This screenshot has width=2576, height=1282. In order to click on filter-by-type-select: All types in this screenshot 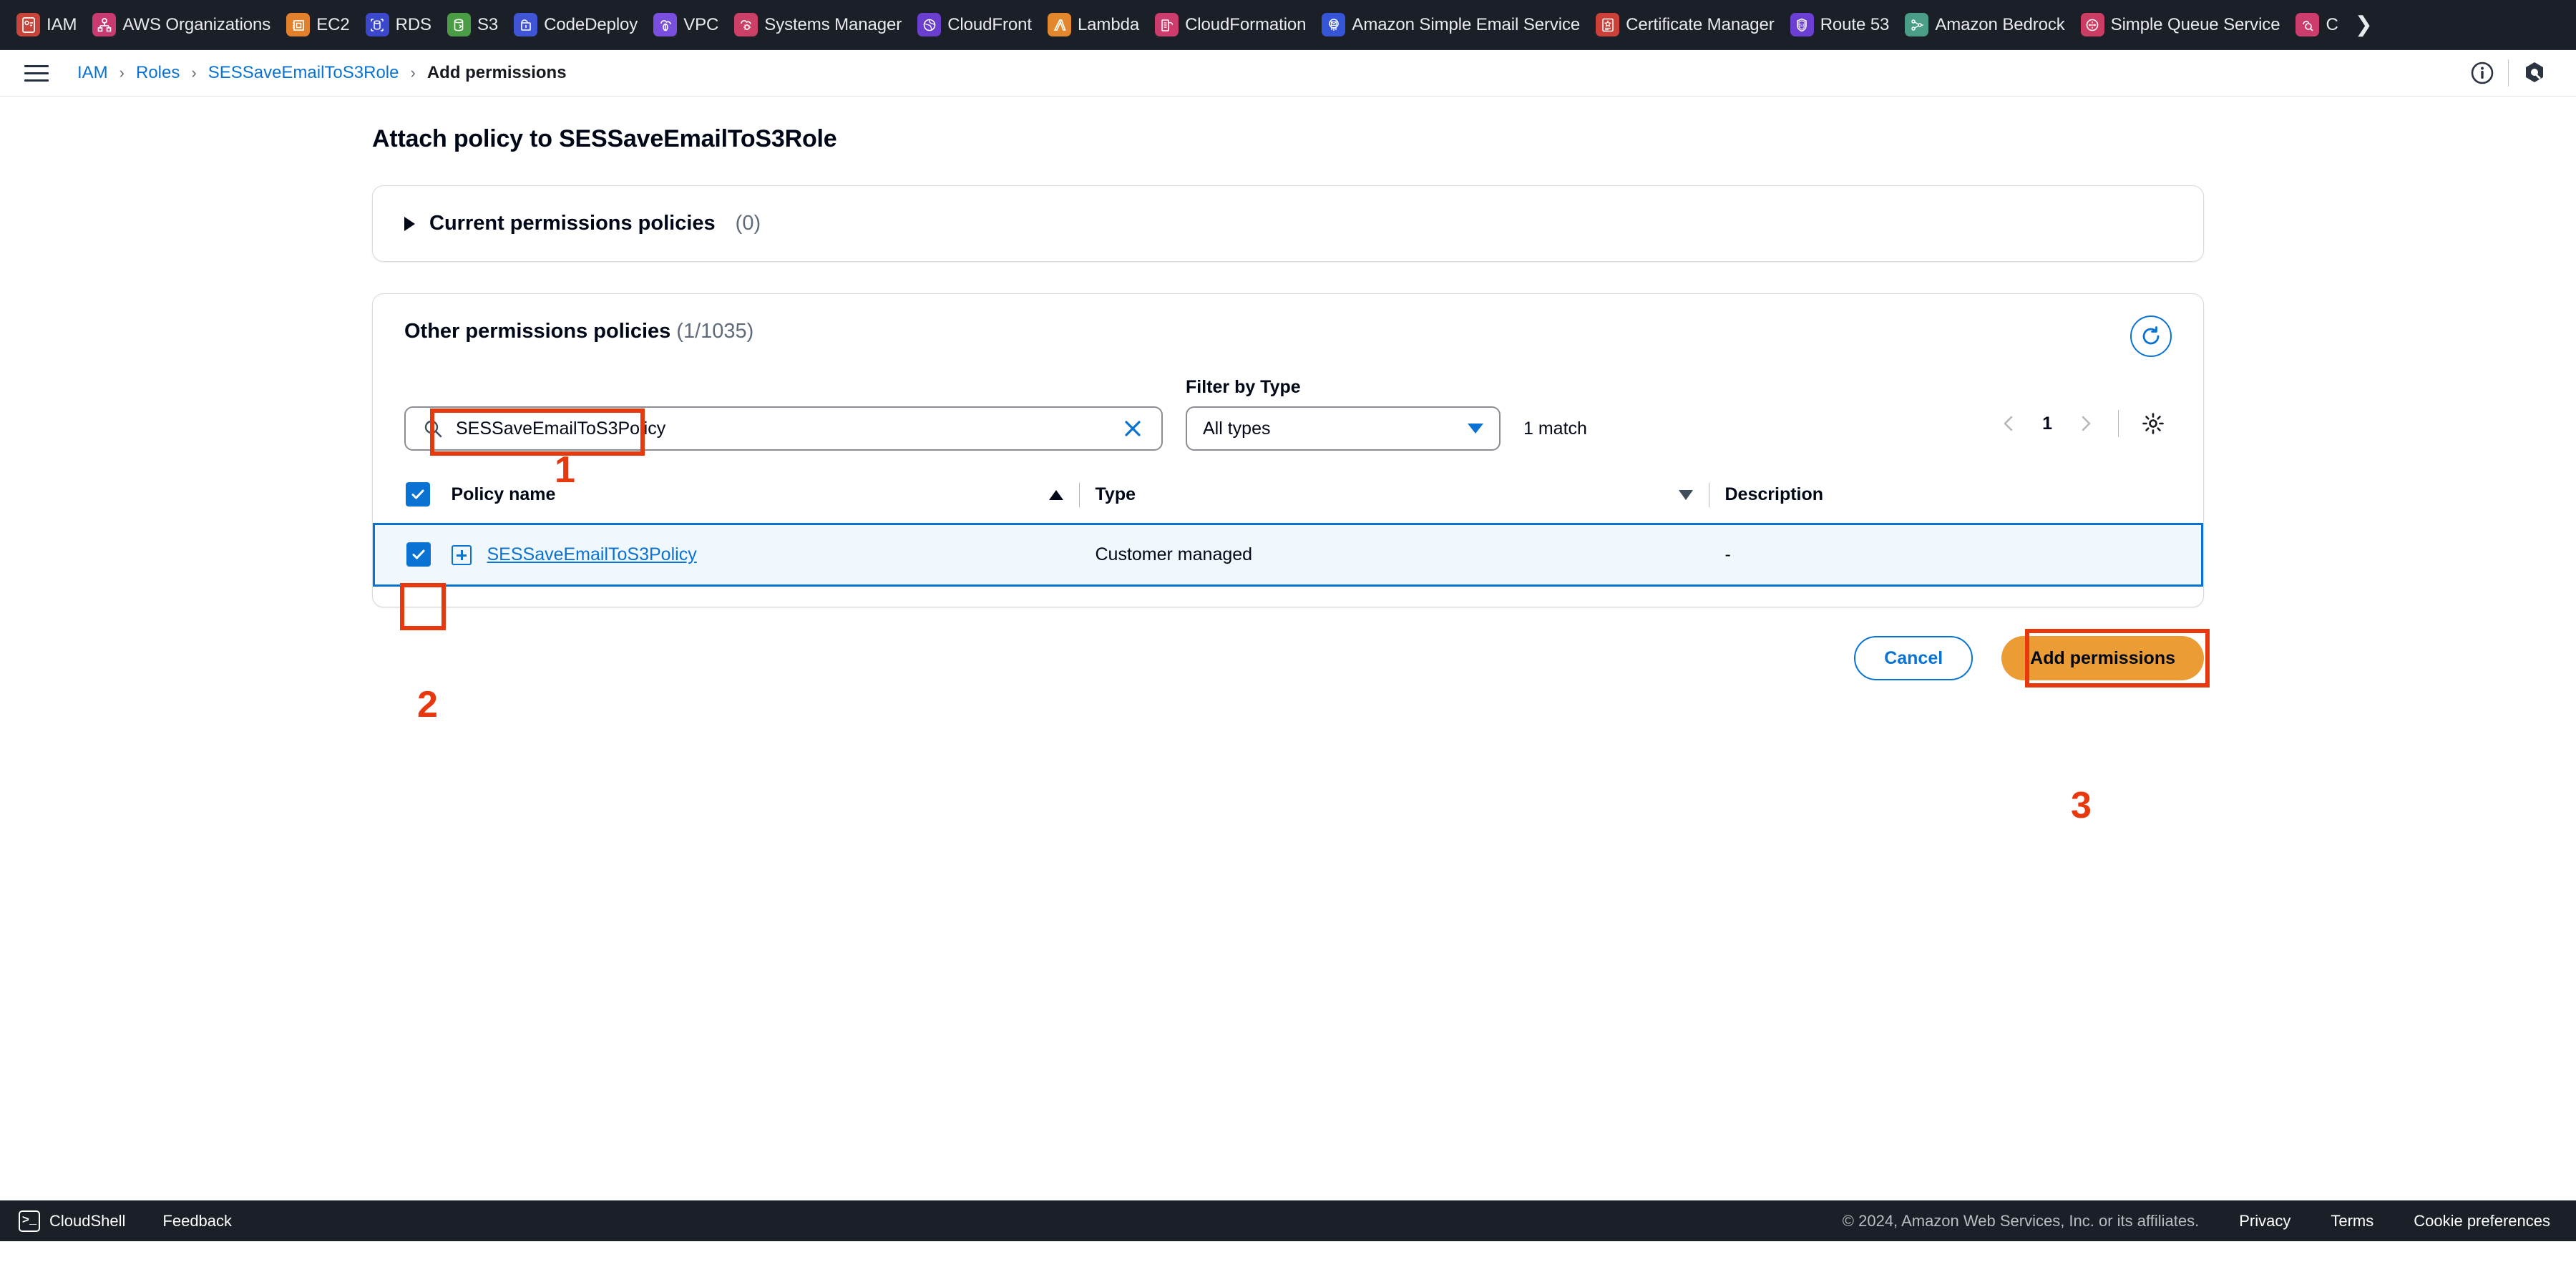, I will do `click(1343, 429)`.